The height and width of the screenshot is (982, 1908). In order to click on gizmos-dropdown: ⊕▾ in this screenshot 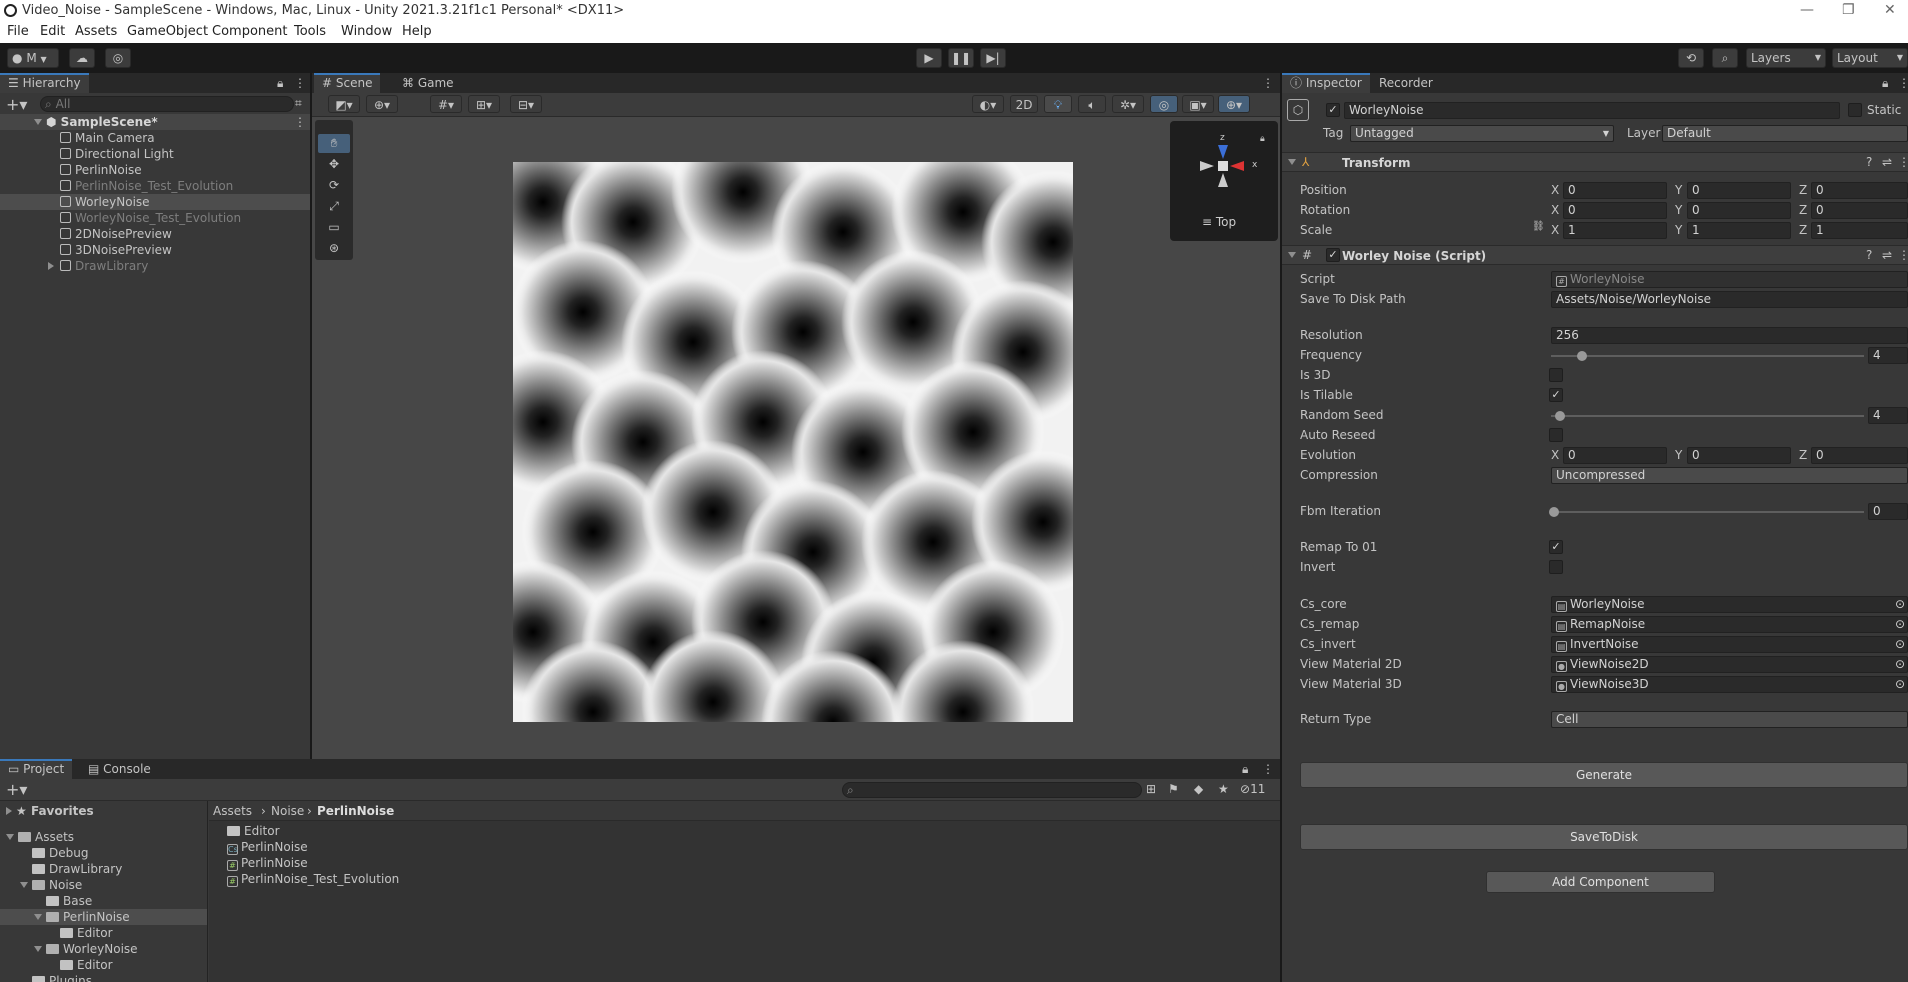, I will do `click(1234, 104)`.